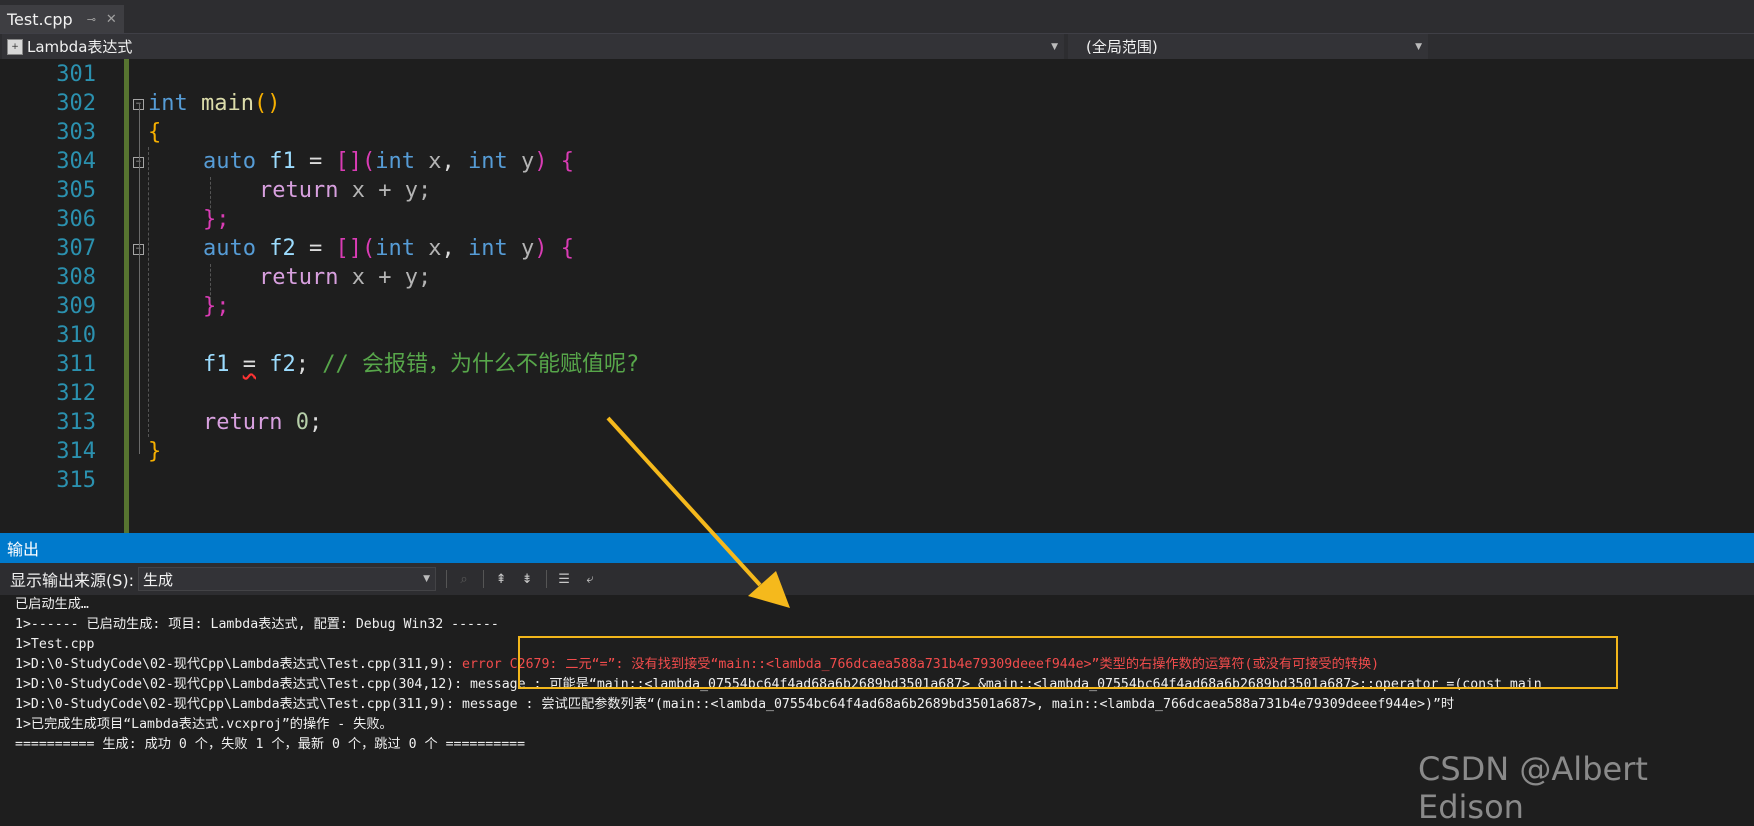 The height and width of the screenshot is (826, 1754). What do you see at coordinates (877, 394) in the screenshot?
I see `code-line: 312` at bounding box center [877, 394].